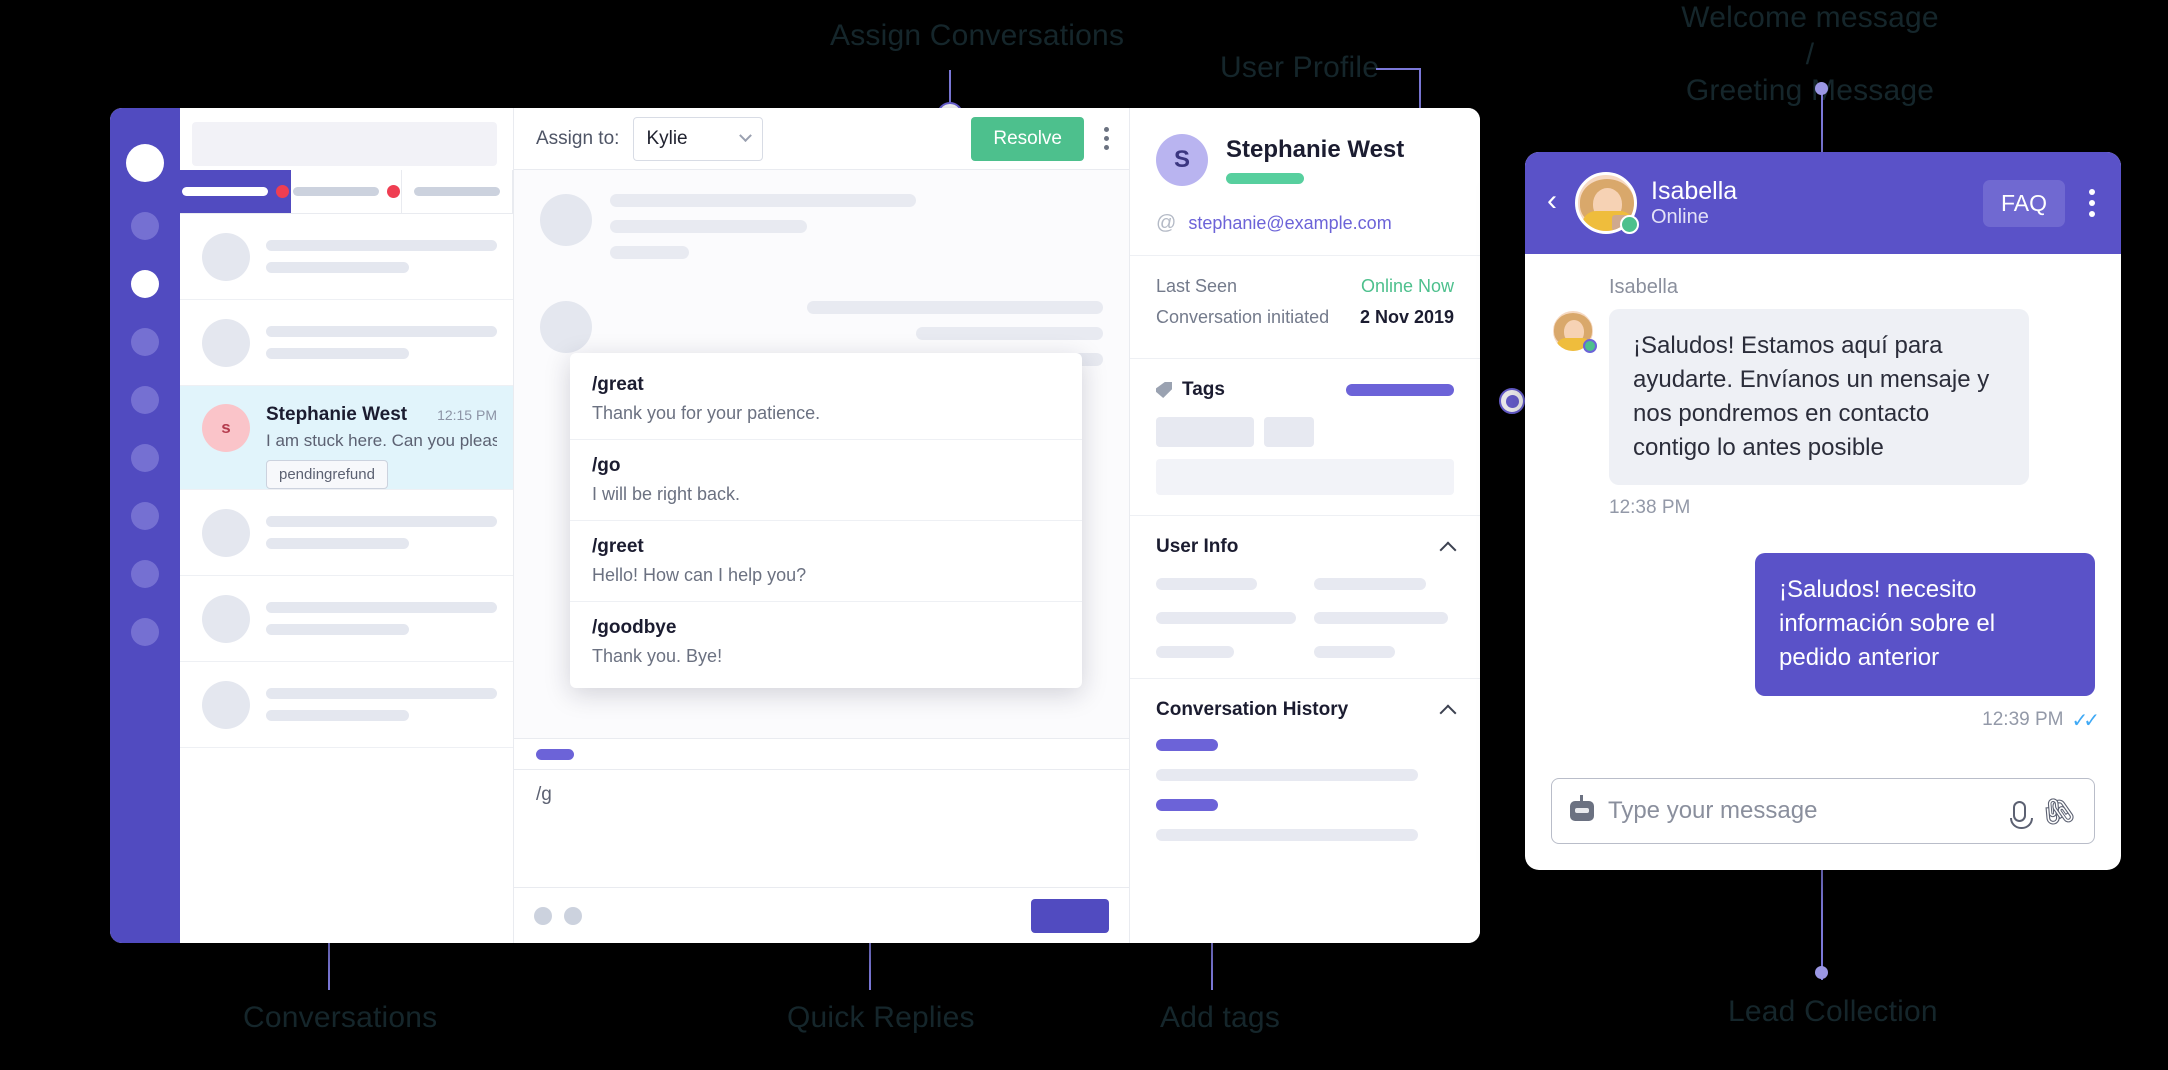  Describe the element at coordinates (235, 191) in the screenshot. I see `tab-open` at that location.